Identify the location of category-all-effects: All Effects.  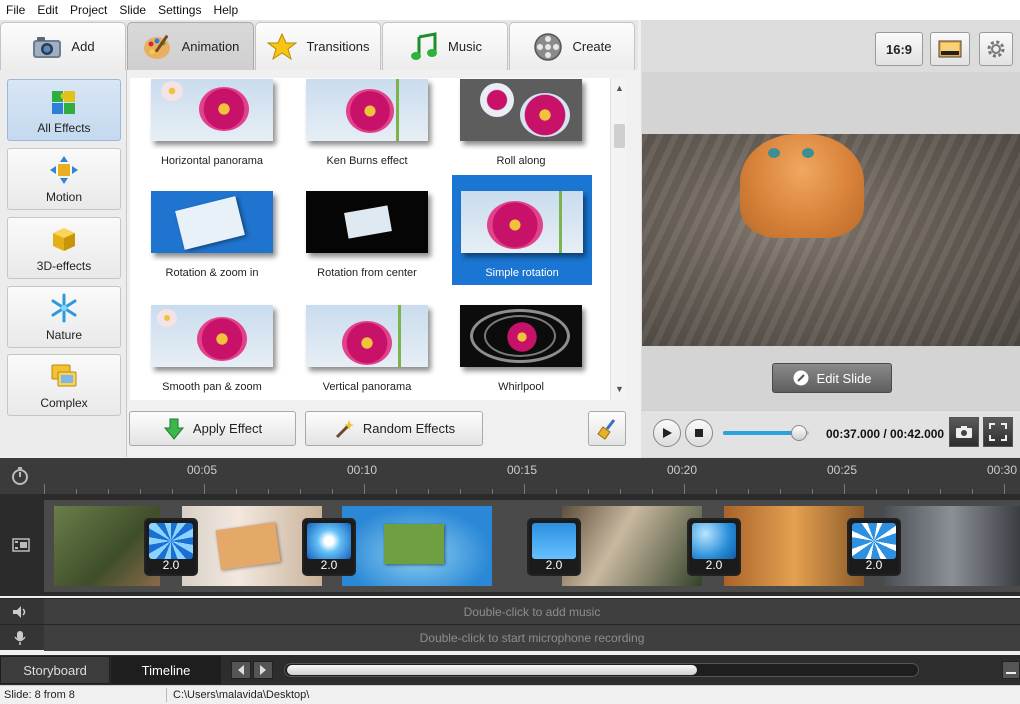
(64, 110).